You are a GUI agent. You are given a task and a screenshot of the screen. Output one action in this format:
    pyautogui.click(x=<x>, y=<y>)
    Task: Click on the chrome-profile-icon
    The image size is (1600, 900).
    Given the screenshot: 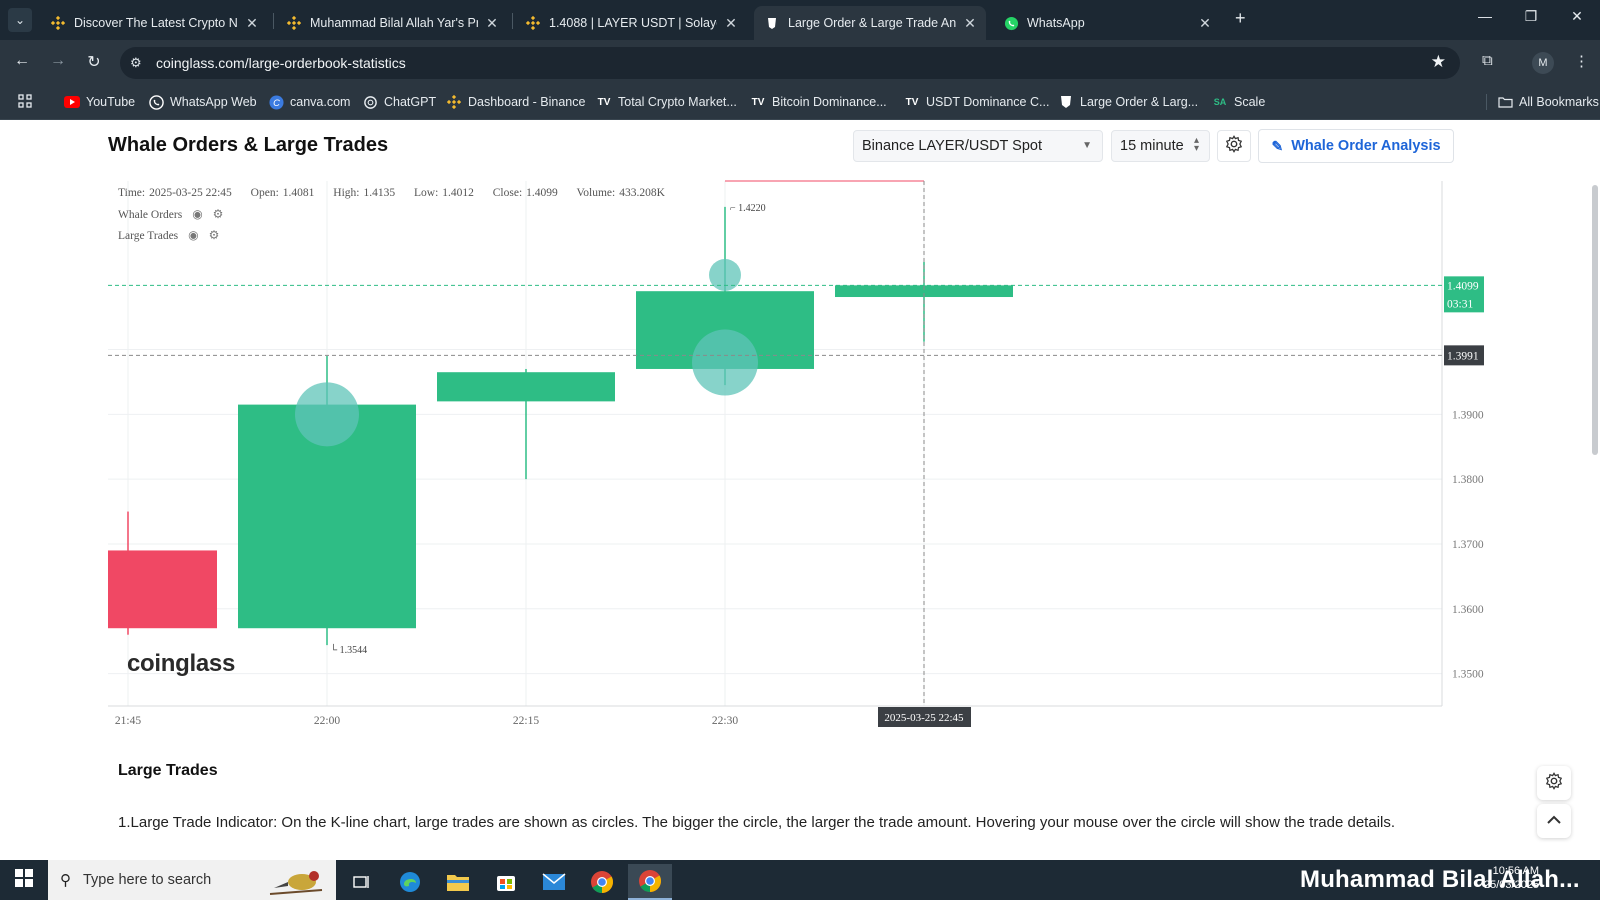 What is the action you would take?
    pyautogui.click(x=650, y=882)
    